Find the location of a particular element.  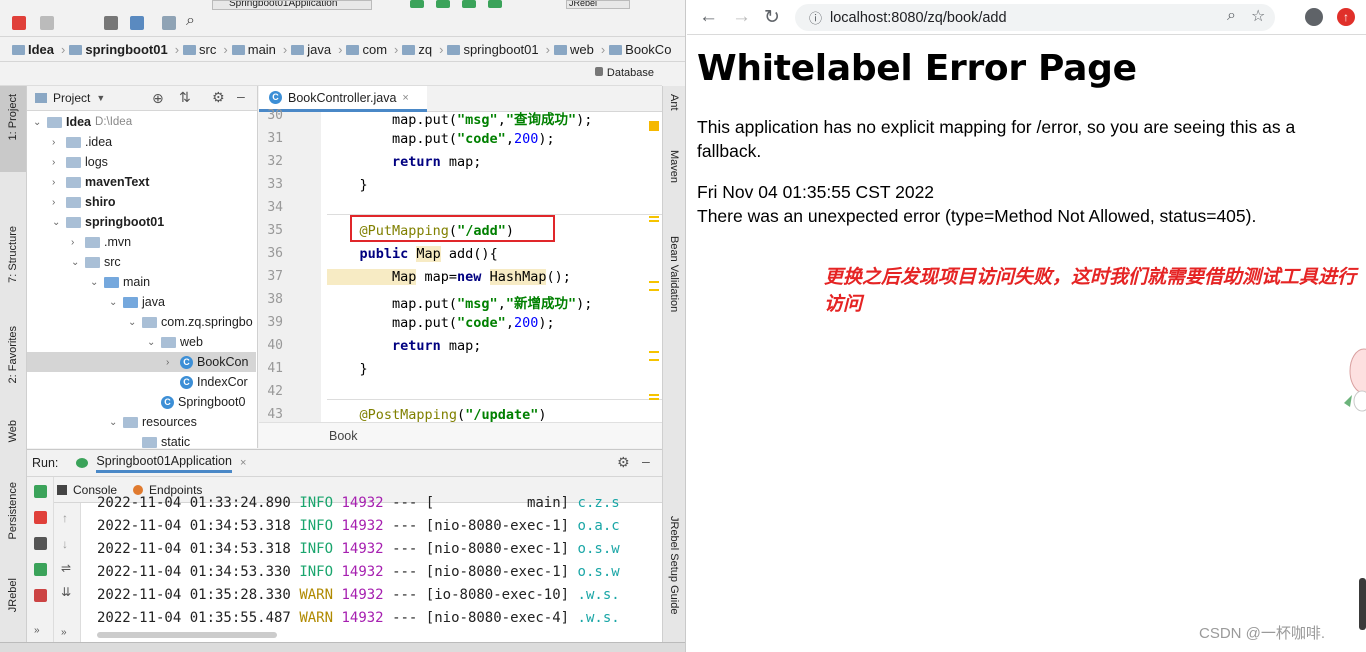

reload-icon: ↻ is located at coordinates (772, 17).